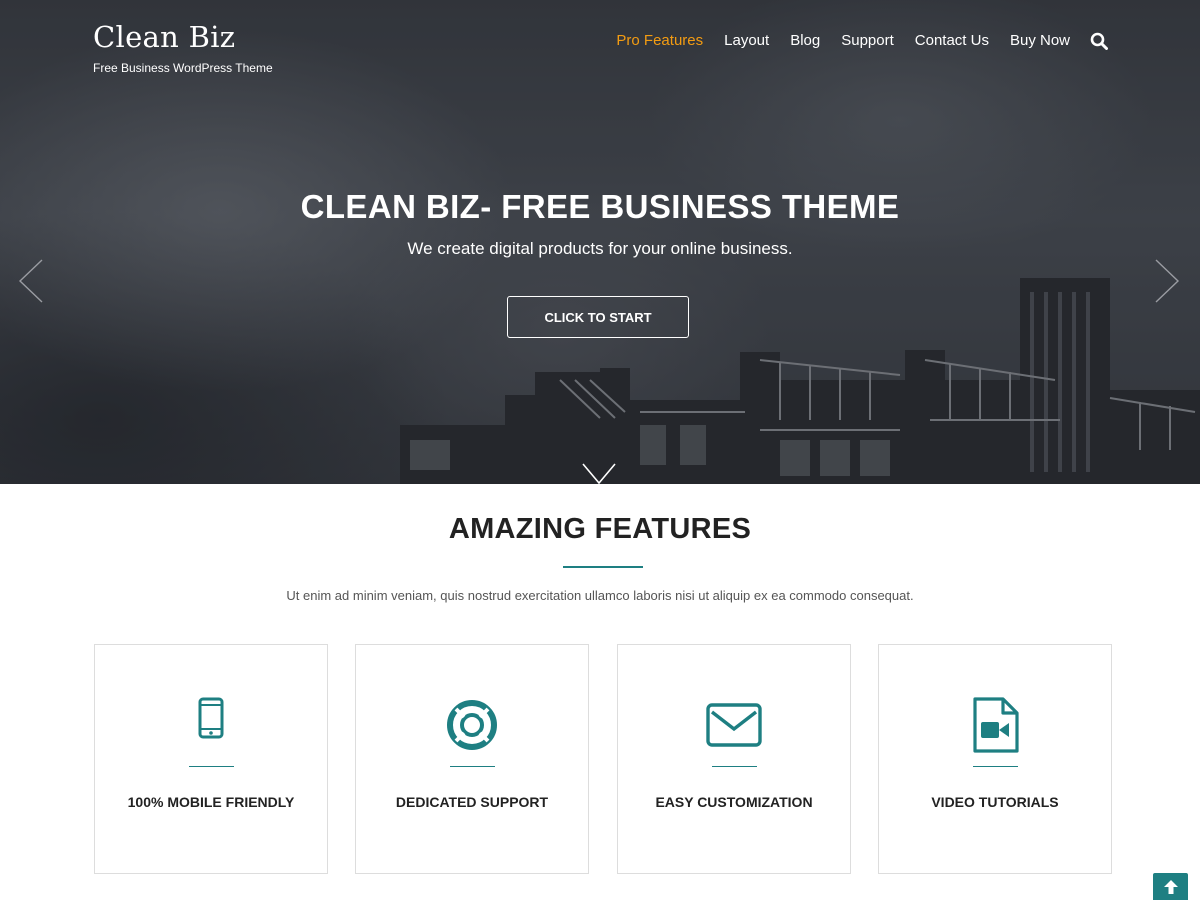 The image size is (1200, 900). Describe the element at coordinates (600, 206) in the screenshot. I see `hero-title: CLEAN BIZ- FREE BUSINESS THEME` at that location.